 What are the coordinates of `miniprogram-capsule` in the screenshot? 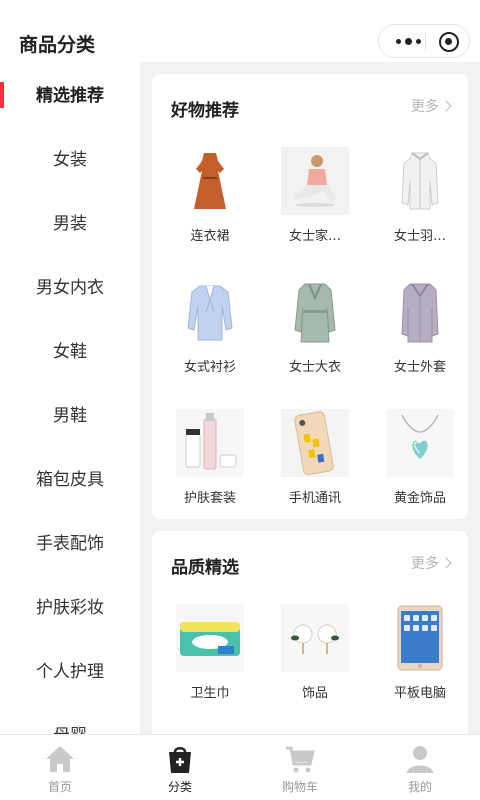 It's located at (424, 41).